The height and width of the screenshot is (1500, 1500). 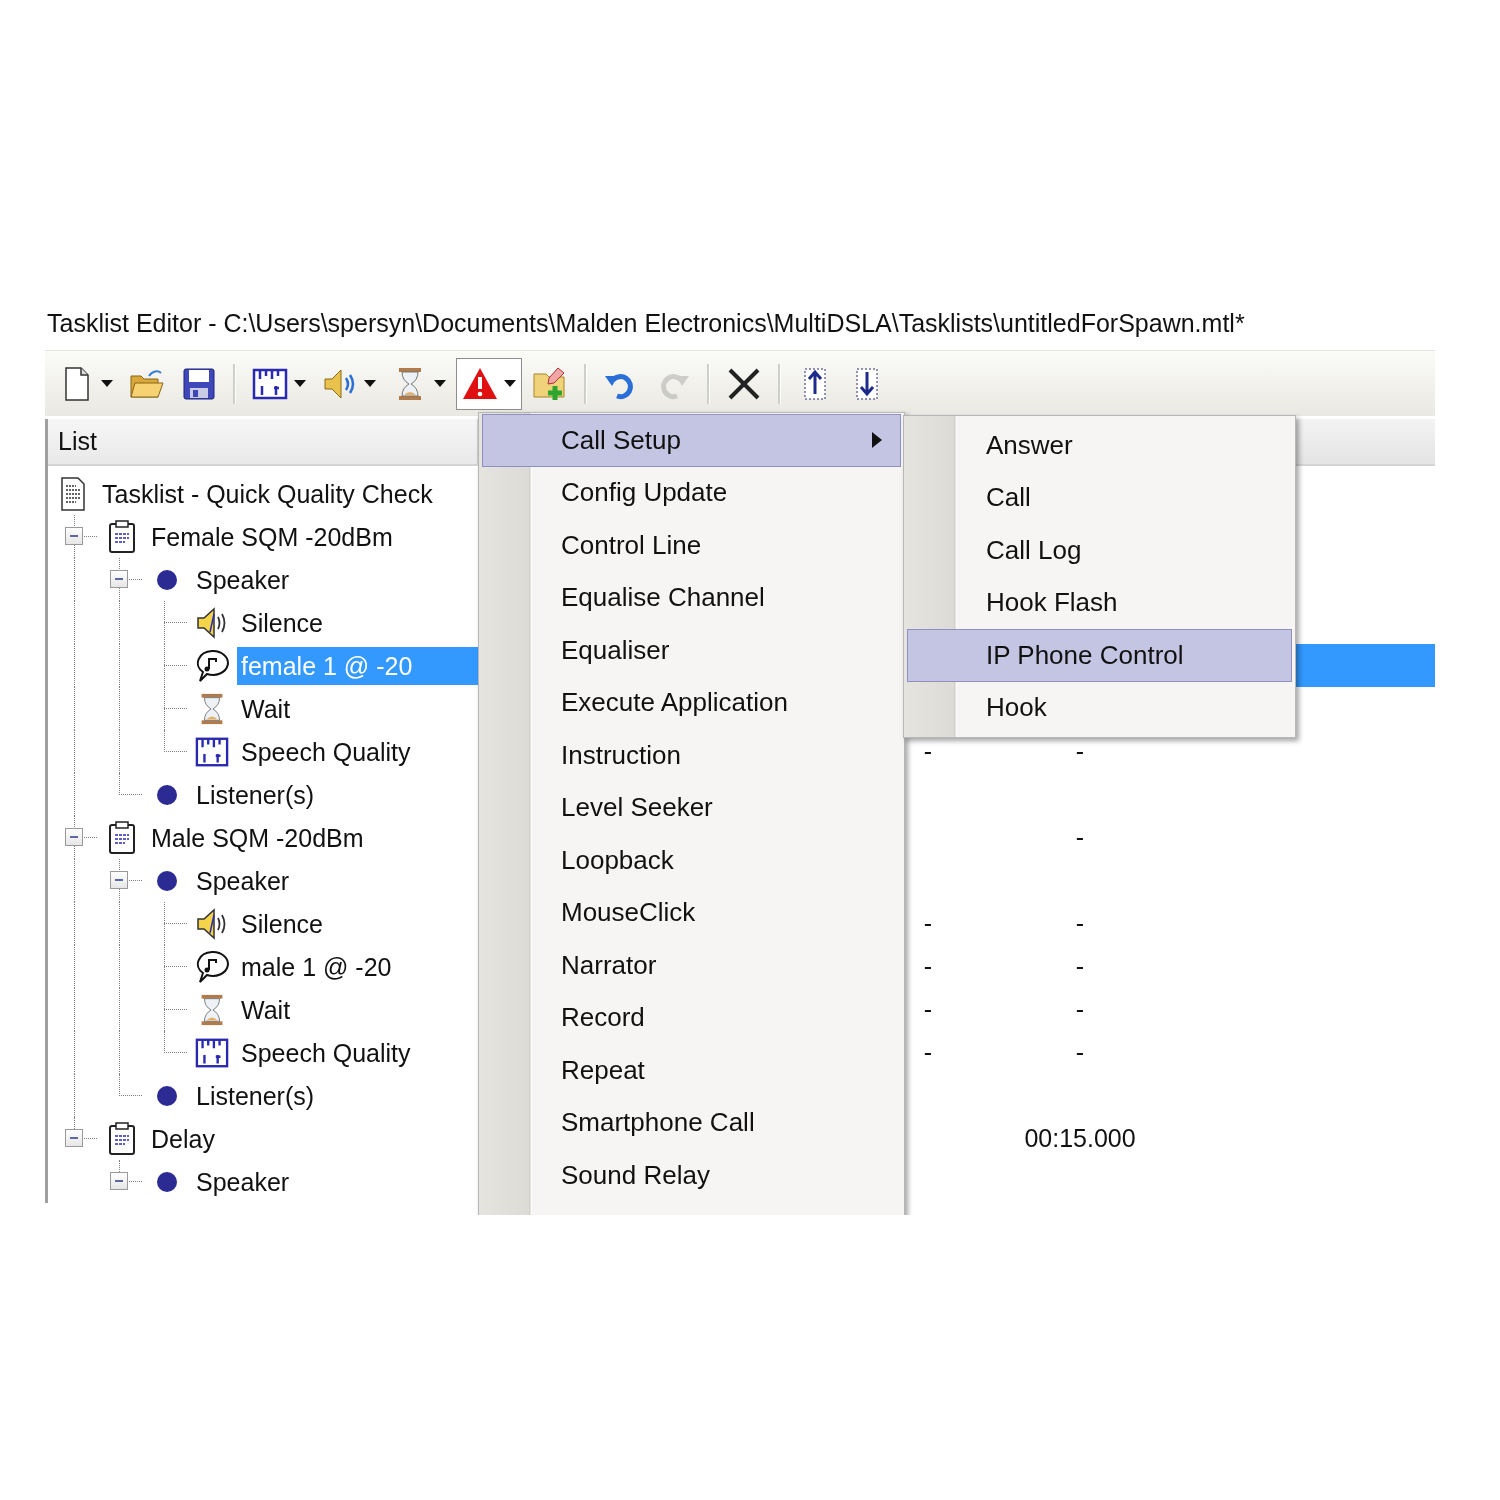 I want to click on menu-item: Instruction, so click(x=691, y=755).